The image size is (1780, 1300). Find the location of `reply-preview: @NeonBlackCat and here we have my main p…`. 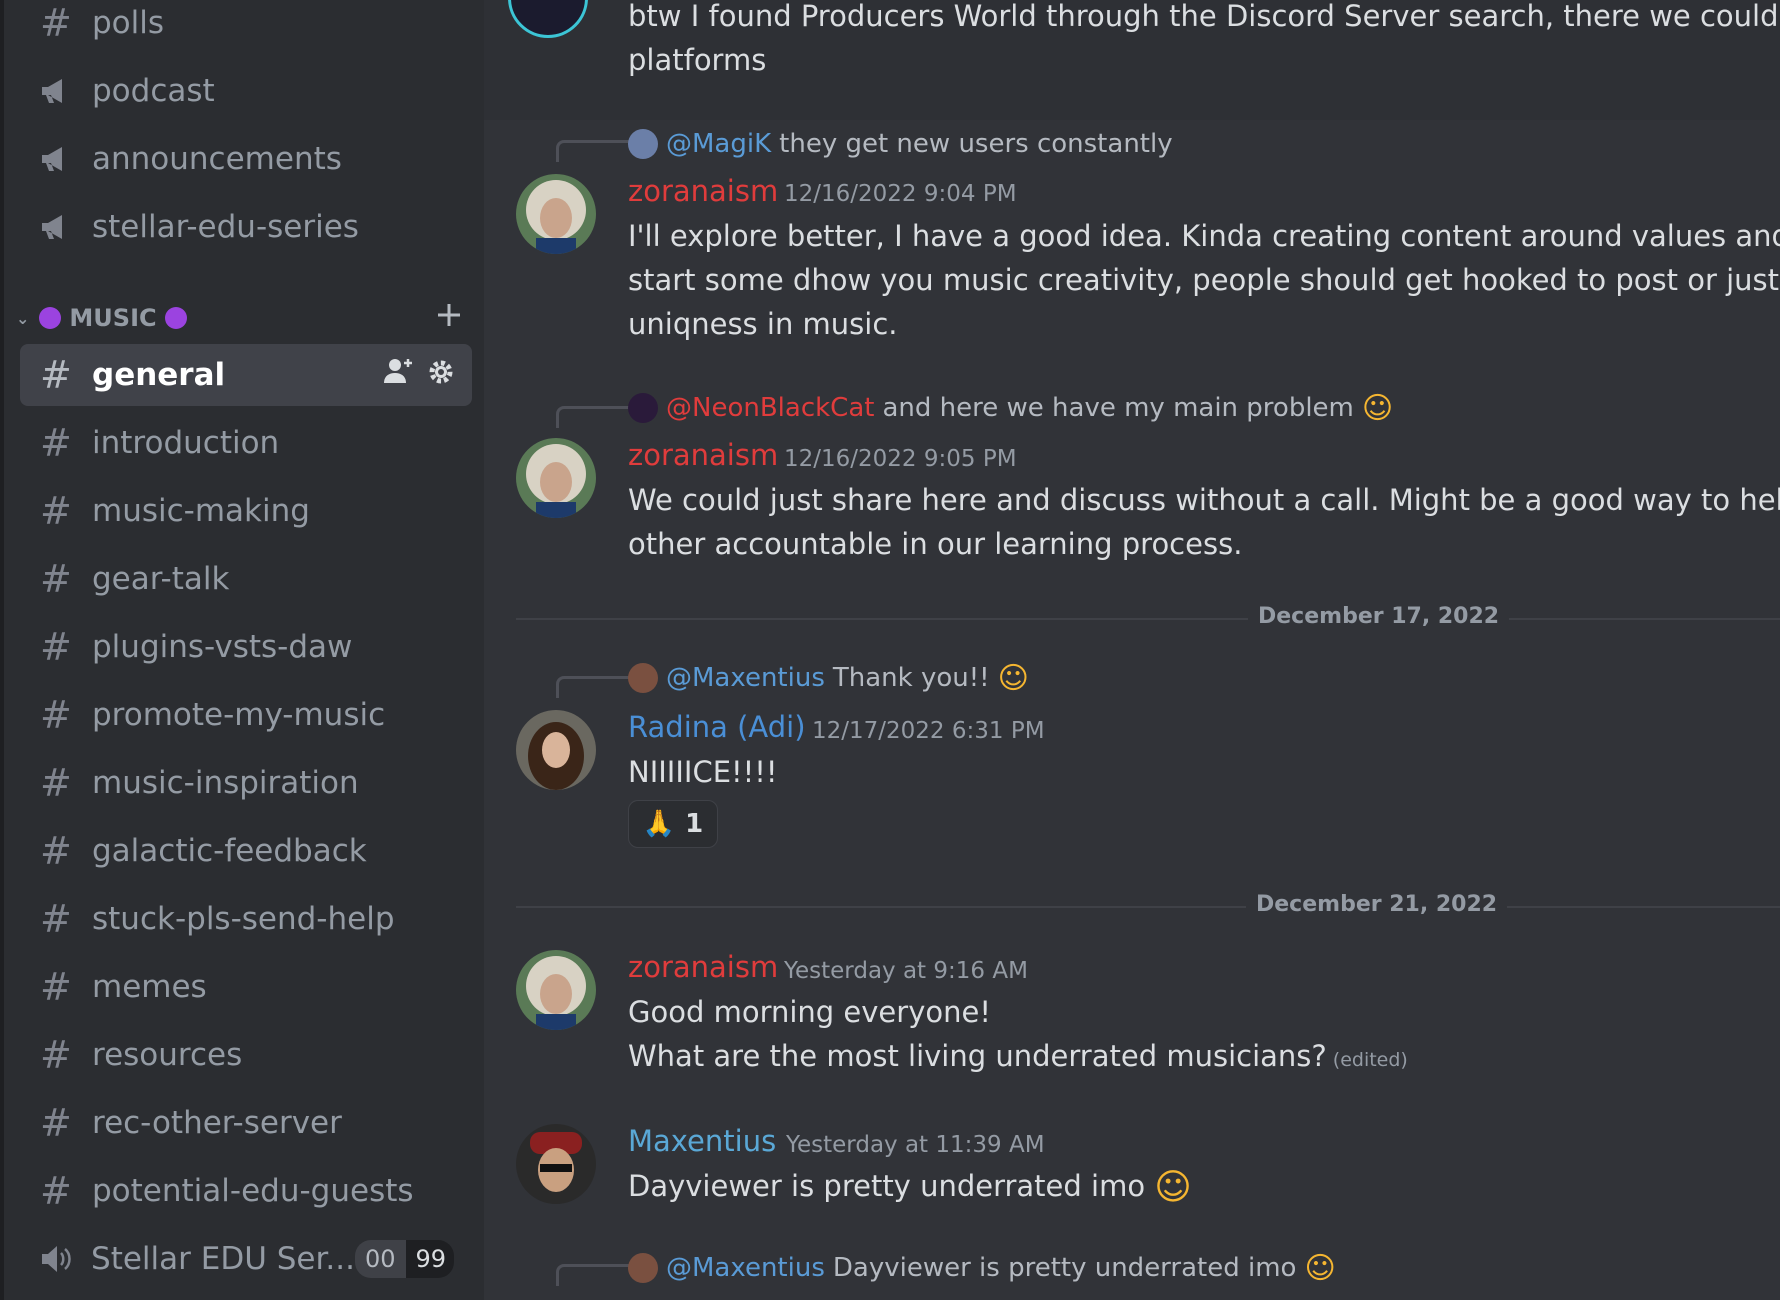

reply-preview: @NeonBlackCat and here we have my main p… is located at coordinates (1010, 408).